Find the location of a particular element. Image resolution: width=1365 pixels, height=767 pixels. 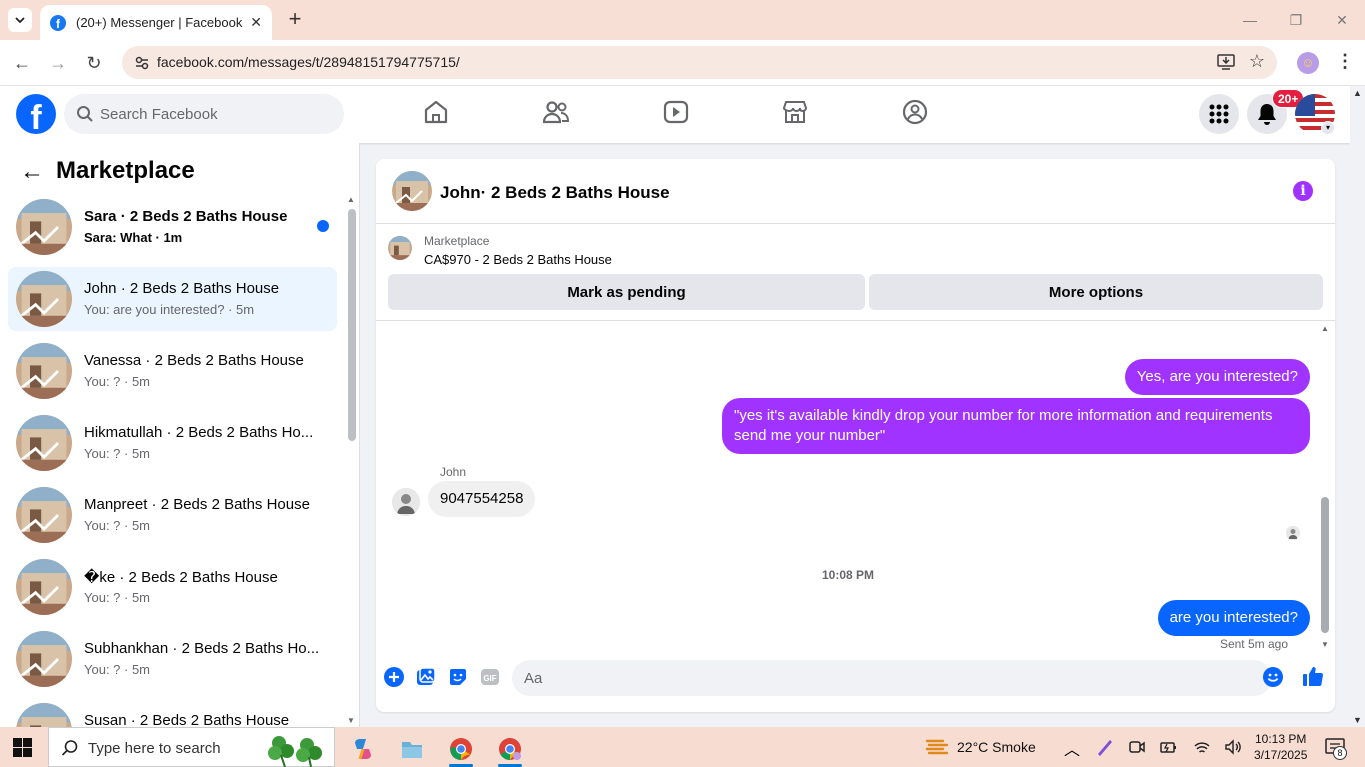

weather-smoke-icon is located at coordinates (937, 747).